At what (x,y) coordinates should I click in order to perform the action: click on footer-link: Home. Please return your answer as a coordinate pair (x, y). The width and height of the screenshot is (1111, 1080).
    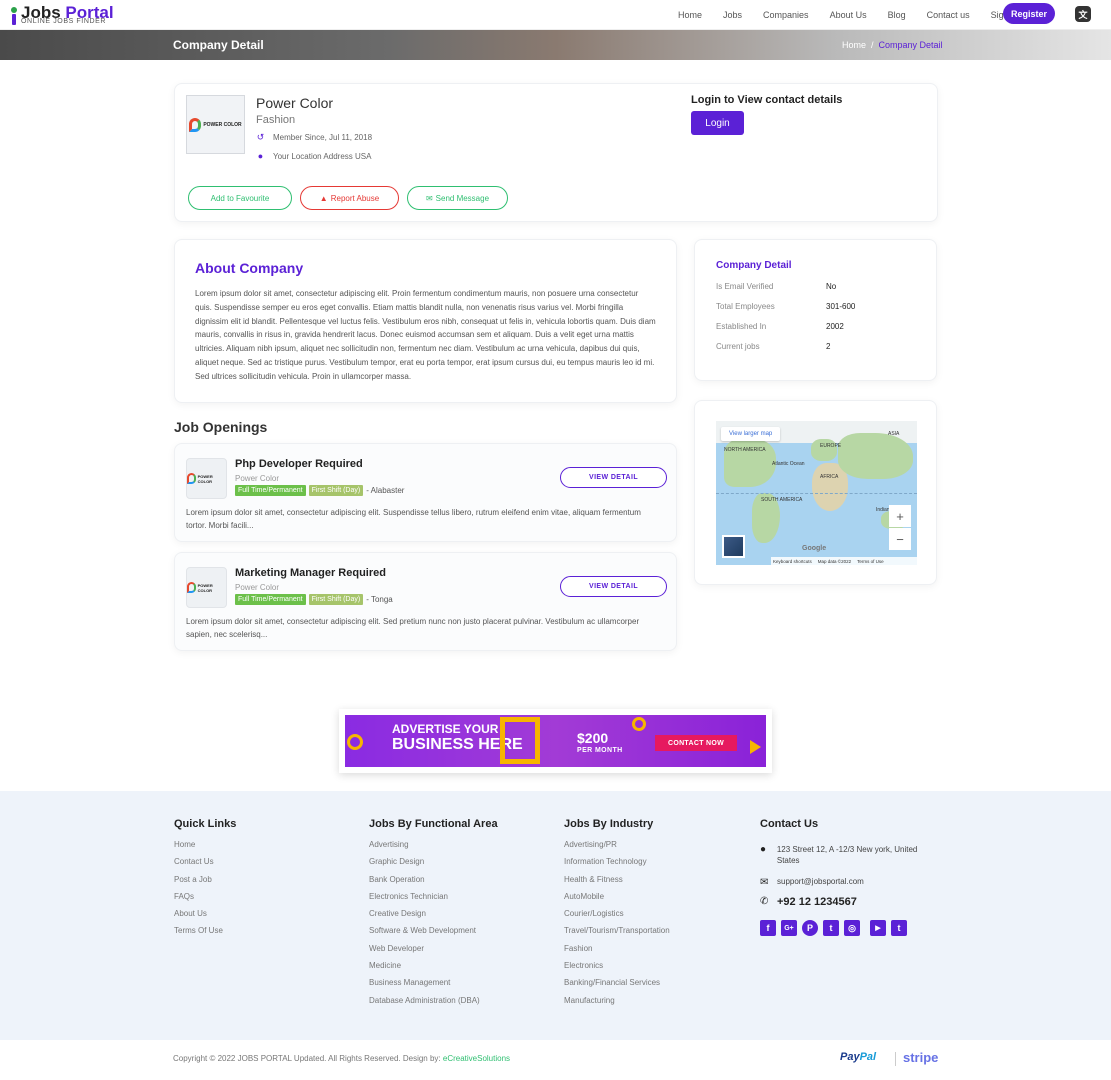
    Looking at the image, I should click on (205, 848).